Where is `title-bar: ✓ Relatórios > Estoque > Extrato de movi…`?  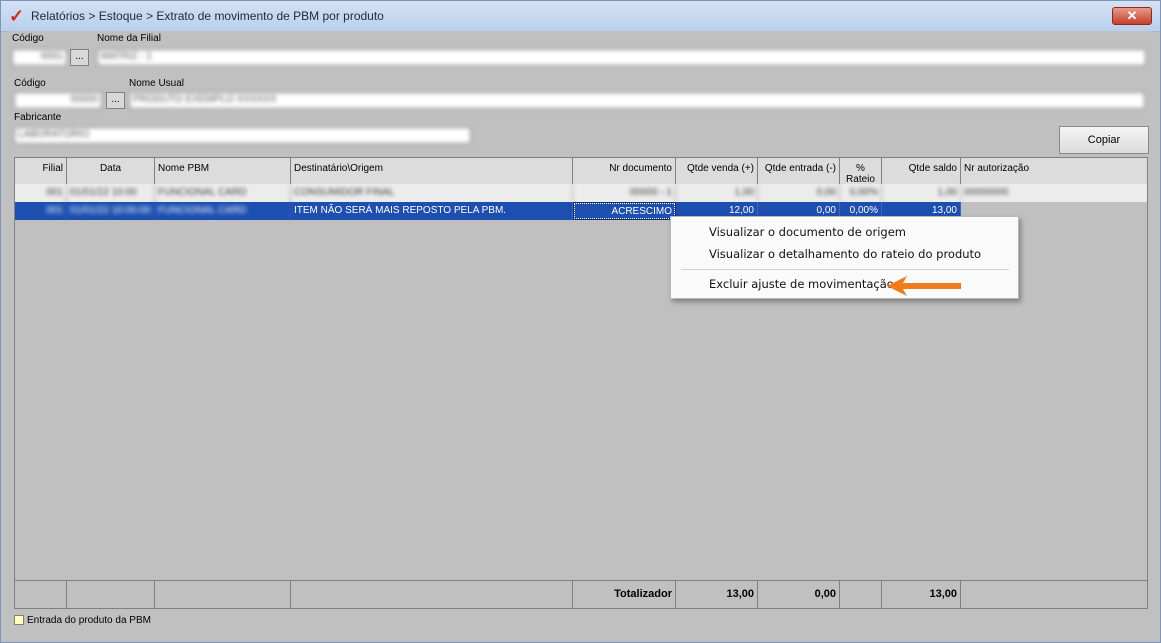 title-bar: ✓ Relatórios > Estoque > Extrato de movi… is located at coordinates (580, 16).